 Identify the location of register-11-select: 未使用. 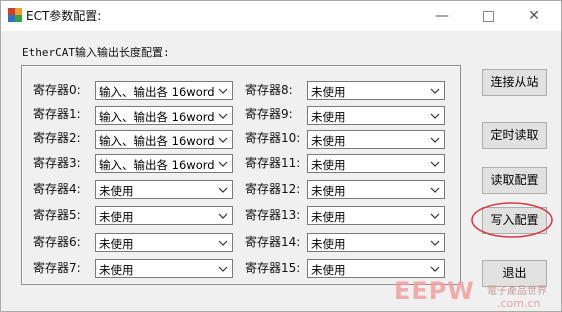
(376, 163).